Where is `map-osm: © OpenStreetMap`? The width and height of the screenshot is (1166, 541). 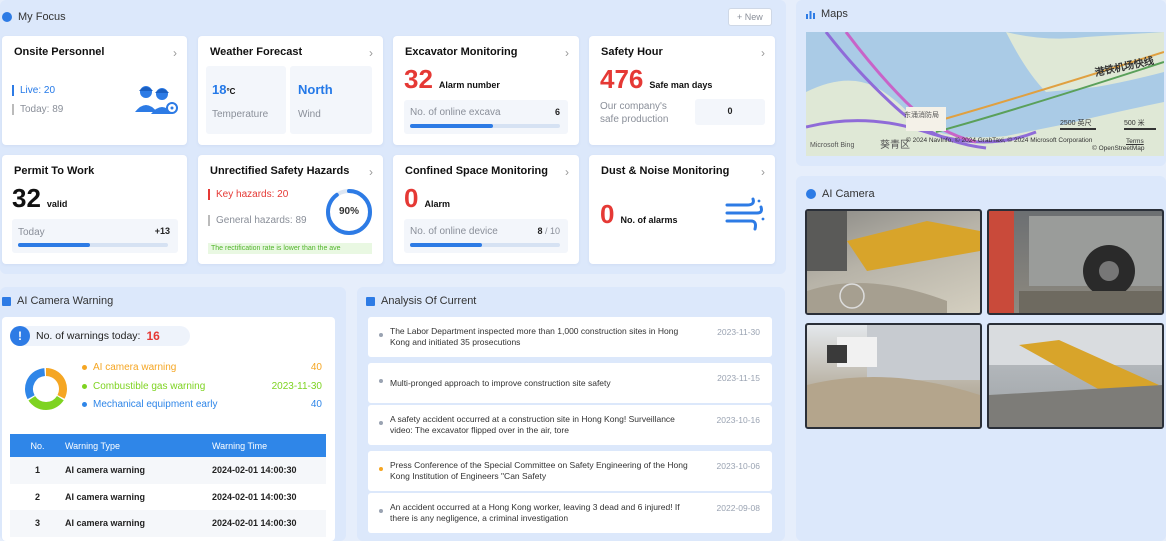 map-osm: © OpenStreetMap is located at coordinates (1118, 148).